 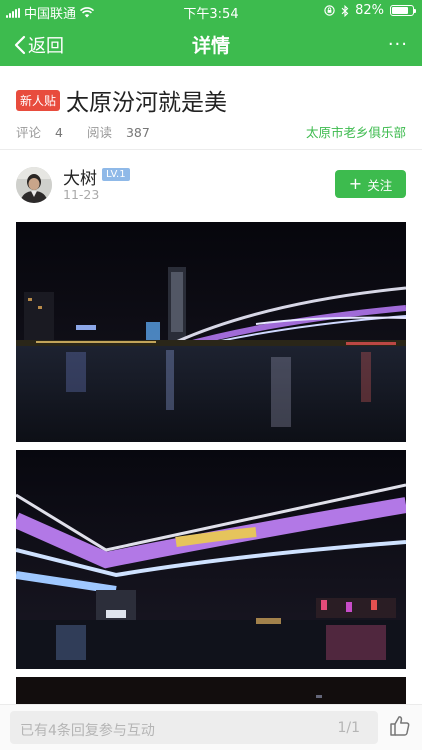 I want to click on page-indicator: 1/1, so click(x=348, y=728).